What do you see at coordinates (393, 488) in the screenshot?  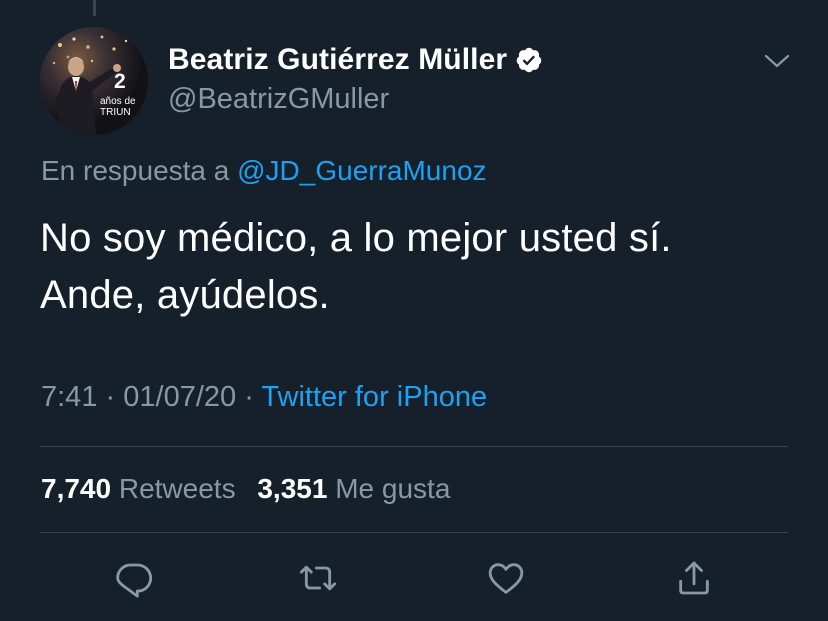 I see `likes-label: Me gusta` at bounding box center [393, 488].